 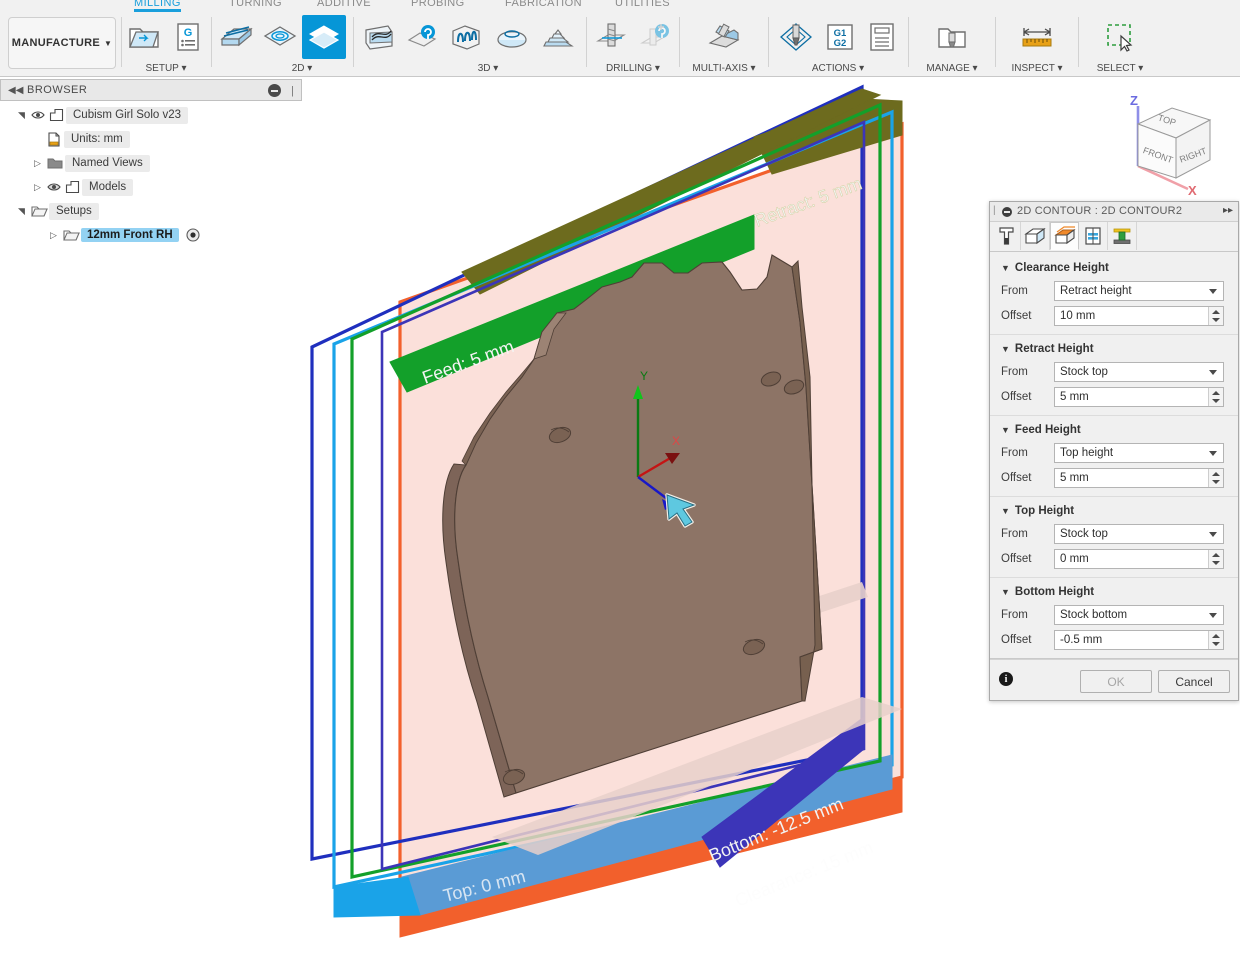 I want to click on parallel-toolpath-button, so click(x=466, y=37).